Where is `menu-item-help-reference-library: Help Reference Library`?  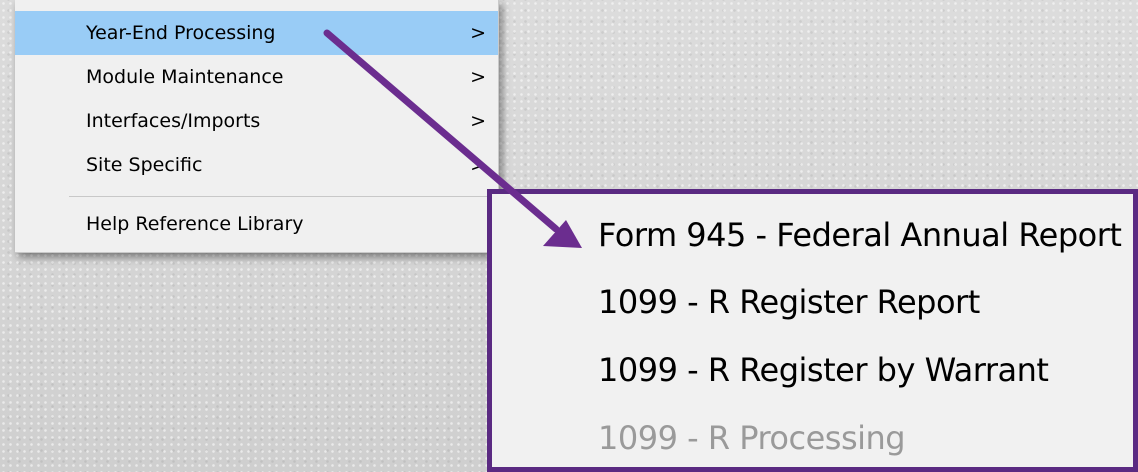 menu-item-help-reference-library: Help Reference Library is located at coordinates (256, 224).